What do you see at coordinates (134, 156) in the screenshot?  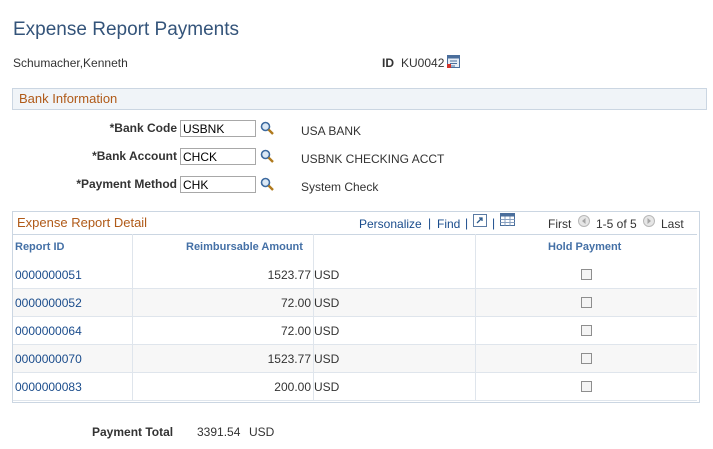 I see `bank-account-label: *Bank Account` at bounding box center [134, 156].